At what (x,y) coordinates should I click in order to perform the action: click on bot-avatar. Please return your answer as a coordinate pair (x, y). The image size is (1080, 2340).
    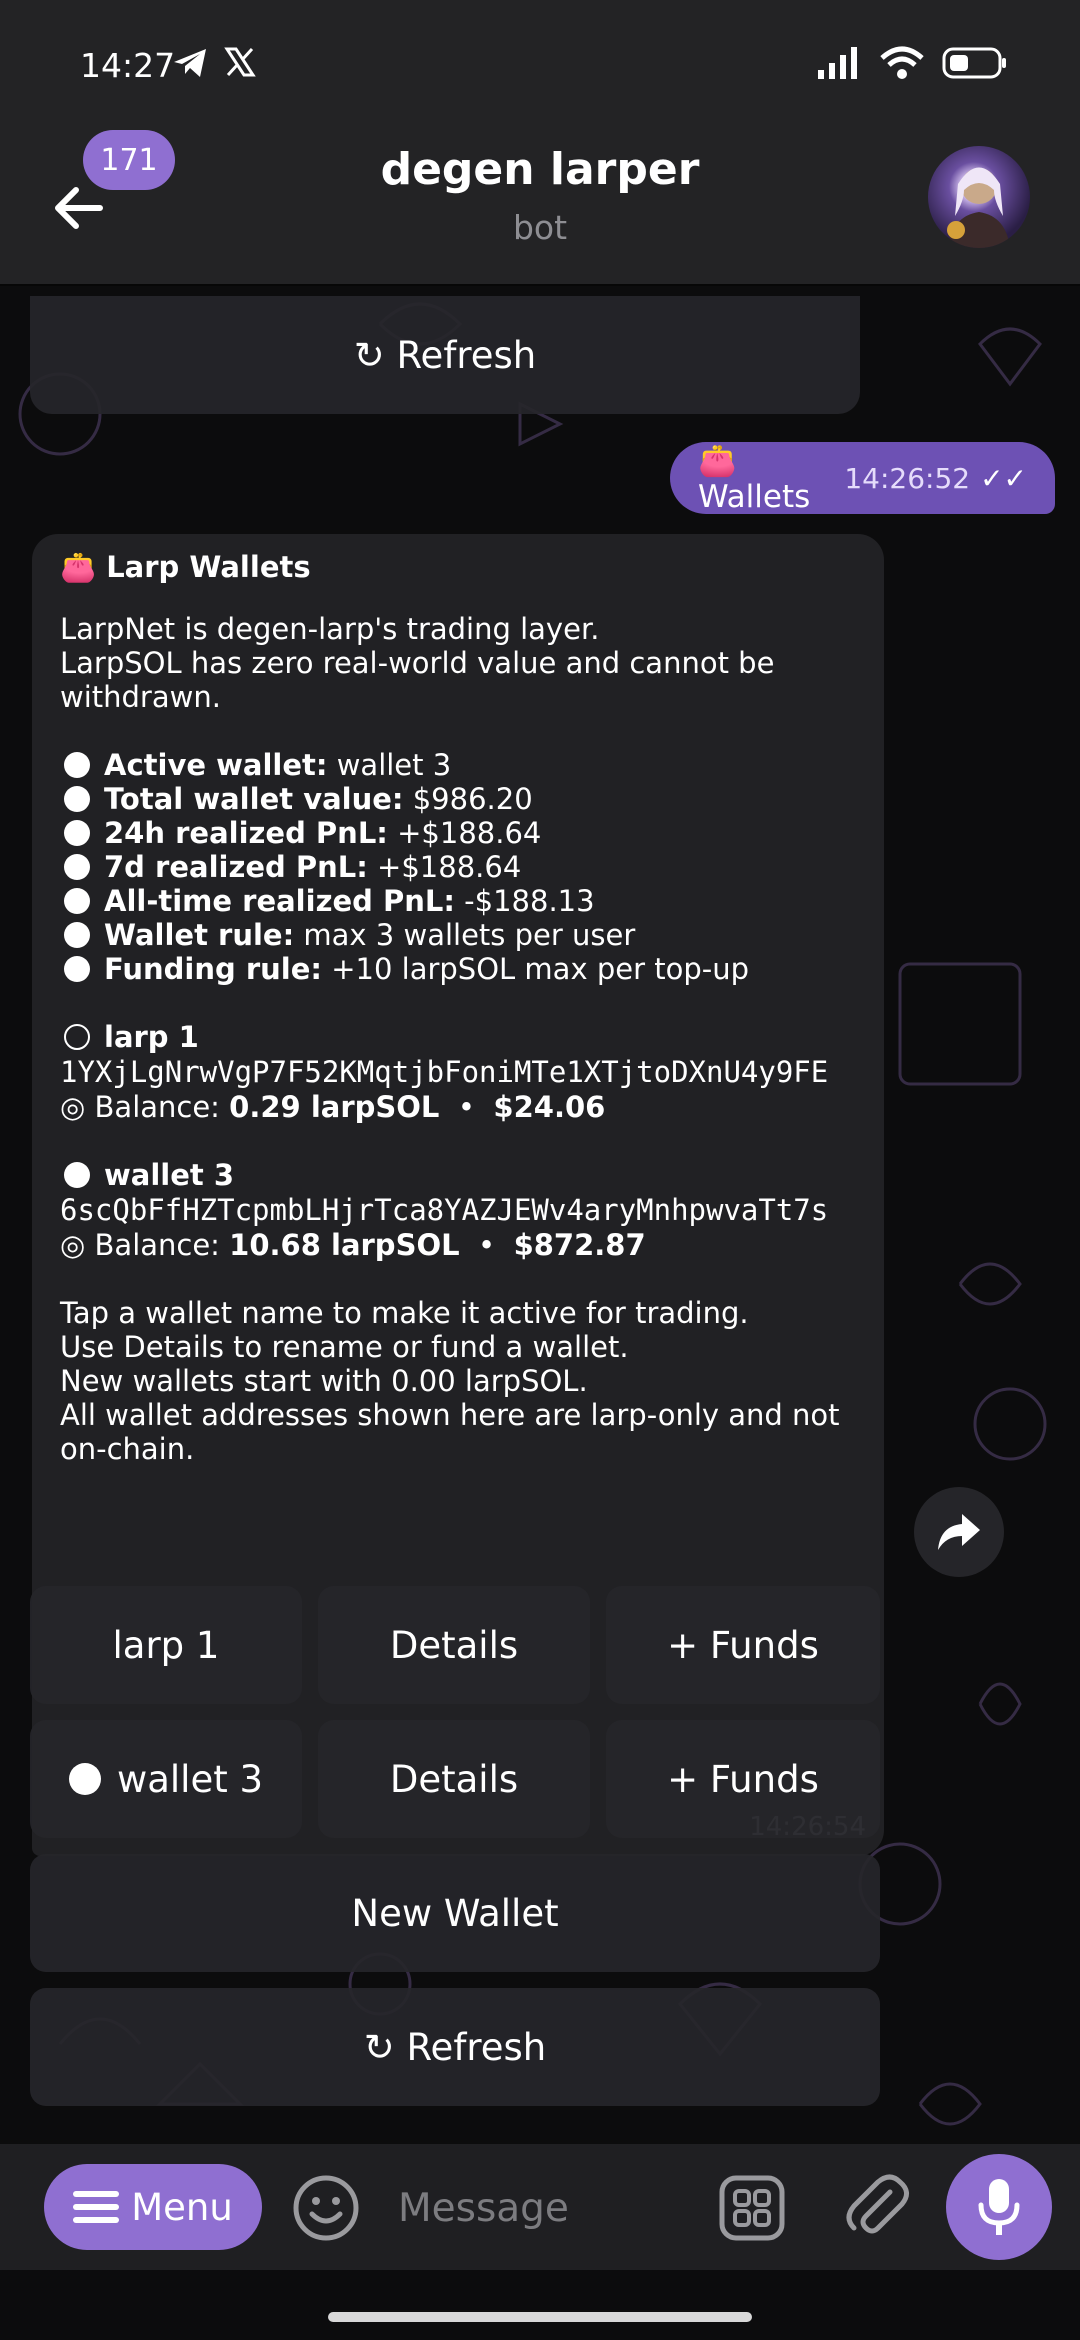
    Looking at the image, I should click on (979, 197).